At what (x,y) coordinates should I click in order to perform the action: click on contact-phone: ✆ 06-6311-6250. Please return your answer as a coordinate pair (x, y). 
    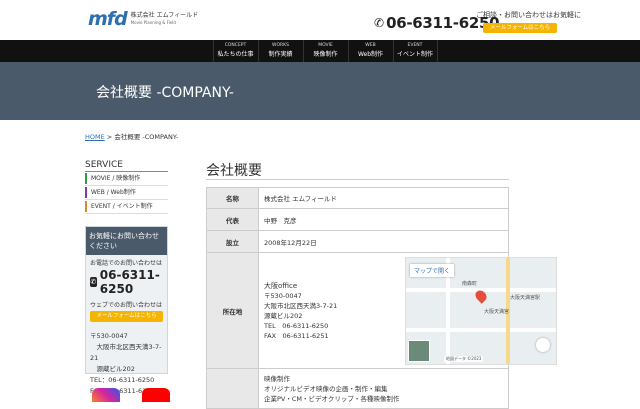
    Looking at the image, I should click on (126, 282).